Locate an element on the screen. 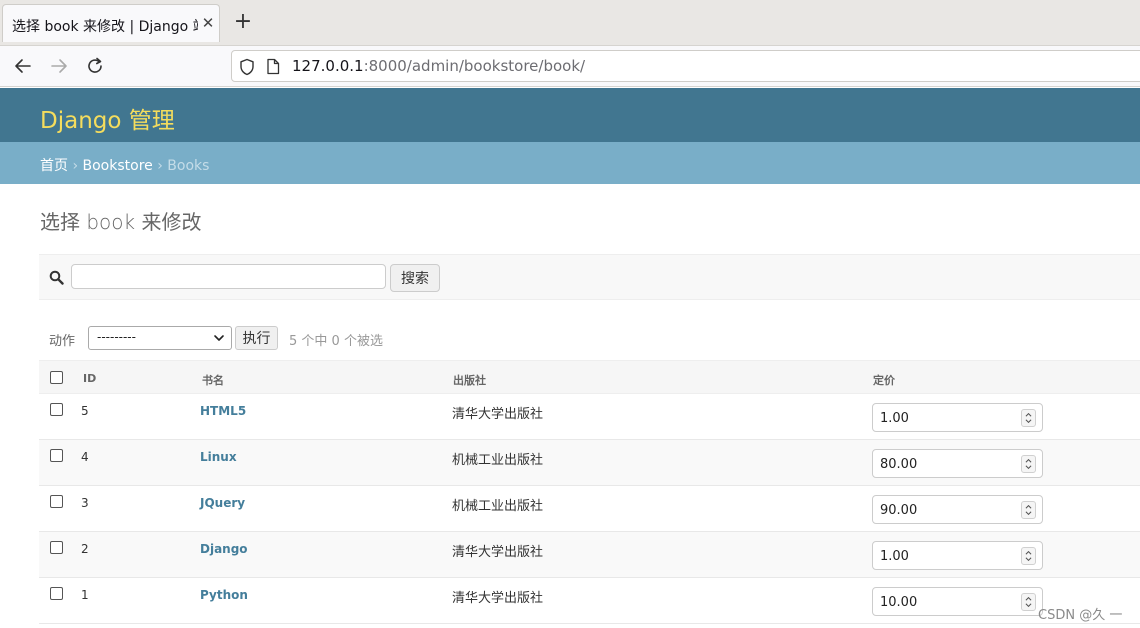 This screenshot has height=628, width=1140. breadcrumb: 首页 › Bookstore › Books is located at coordinates (570, 163).